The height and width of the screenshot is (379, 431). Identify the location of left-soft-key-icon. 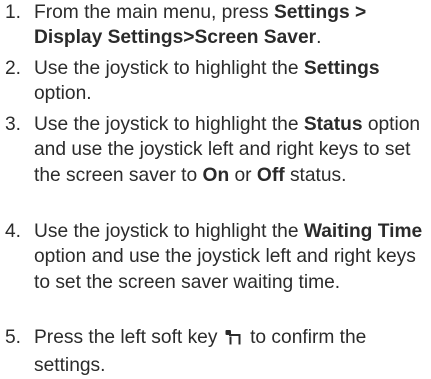
(234, 340).